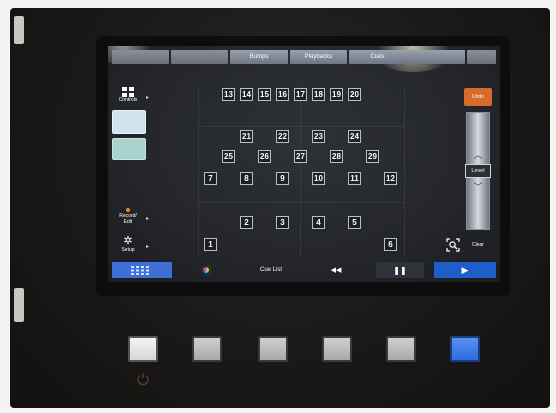 The image size is (556, 413). Describe the element at coordinates (128, 100) in the screenshot. I see `controls-label: Controls` at that location.